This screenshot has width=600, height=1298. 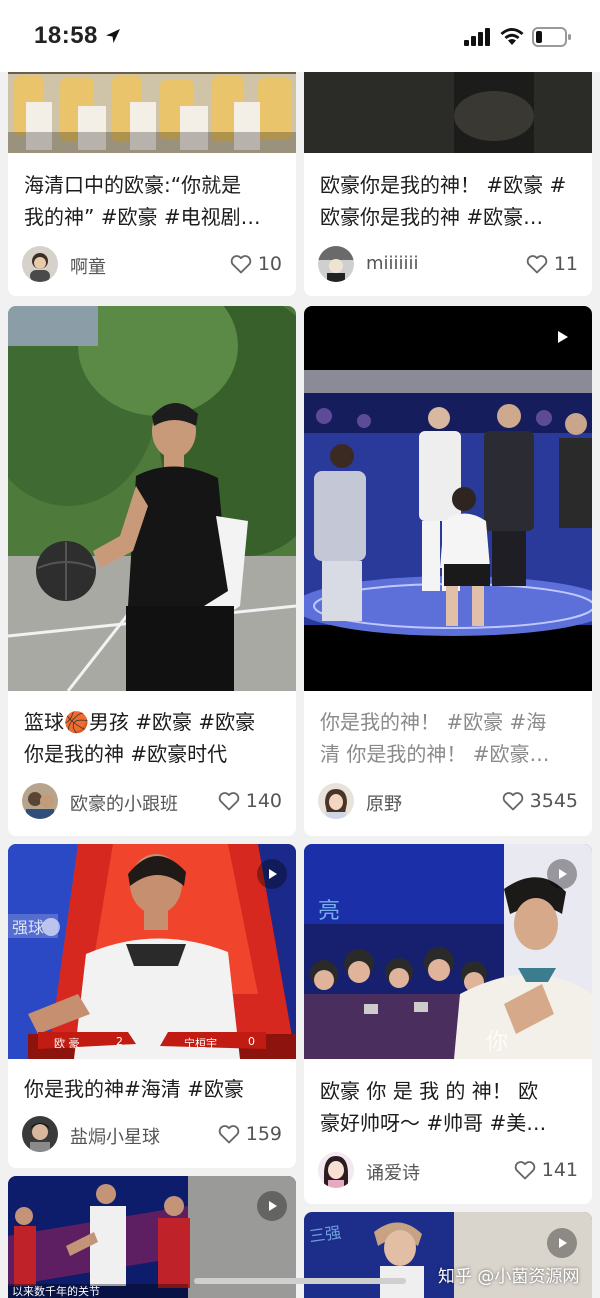 What do you see at coordinates (477, 37) in the screenshot?
I see `cellular-signal-icon` at bounding box center [477, 37].